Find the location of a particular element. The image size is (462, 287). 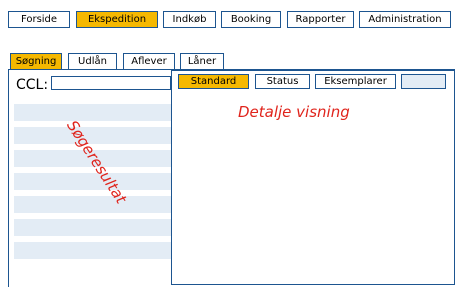

subnav-tab-laner: Låner is located at coordinates (202, 61).